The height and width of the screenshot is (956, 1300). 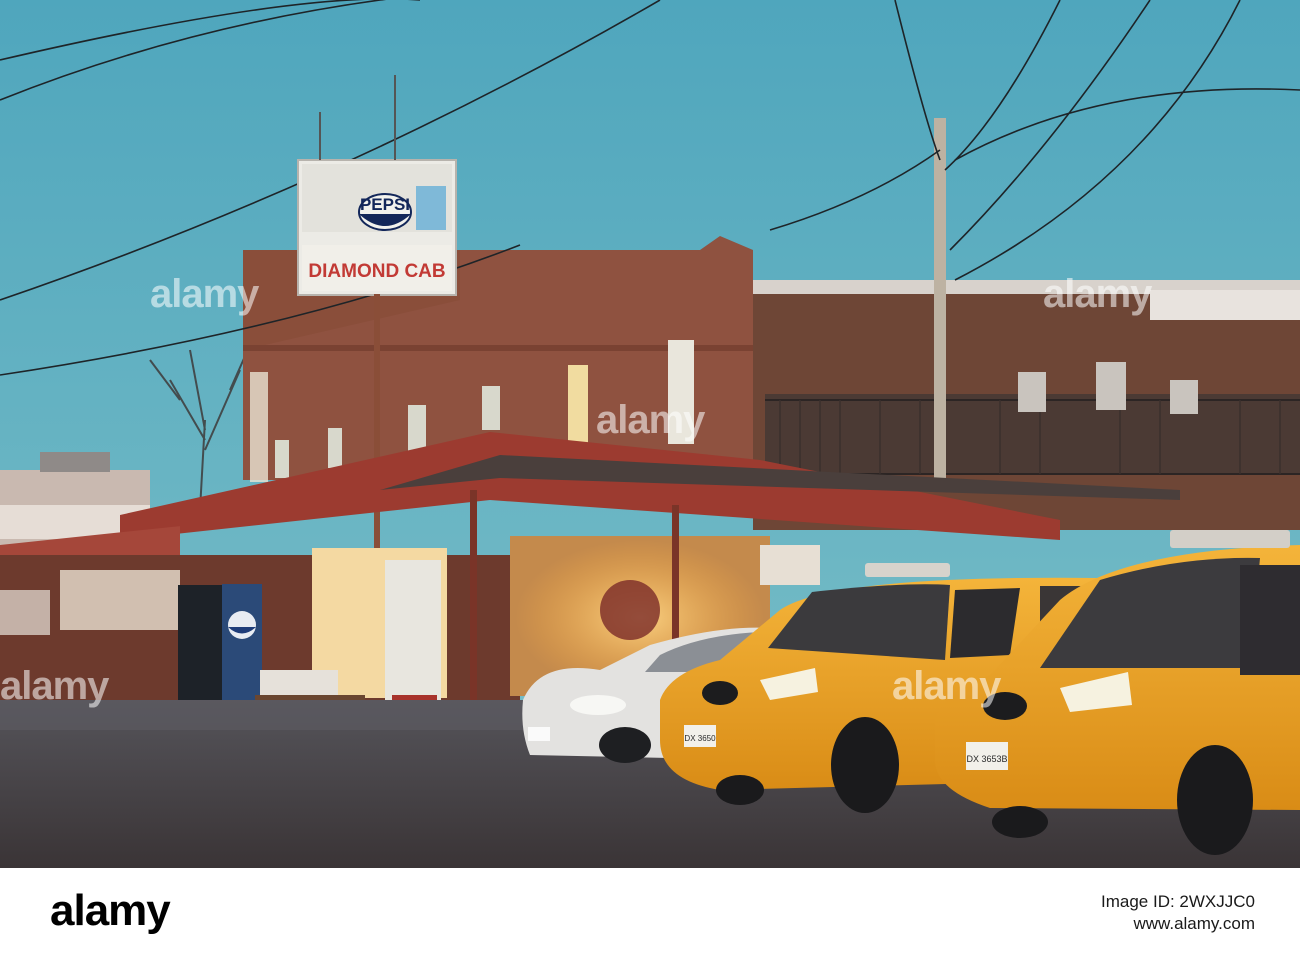 I want to click on diamond-cab-text: DIAMOND CAB, so click(x=376, y=271).